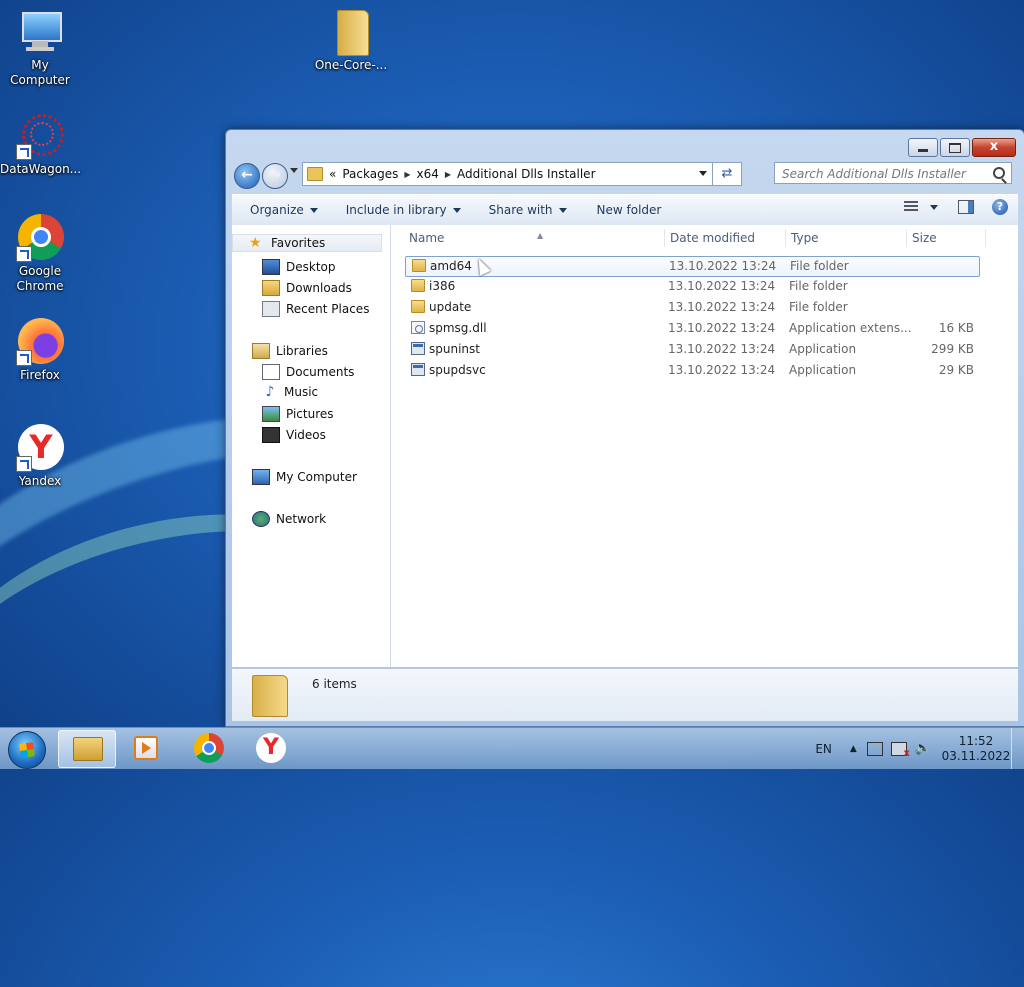  What do you see at coordinates (923, 748) in the screenshot?
I see `volume-icon: 🔈` at bounding box center [923, 748].